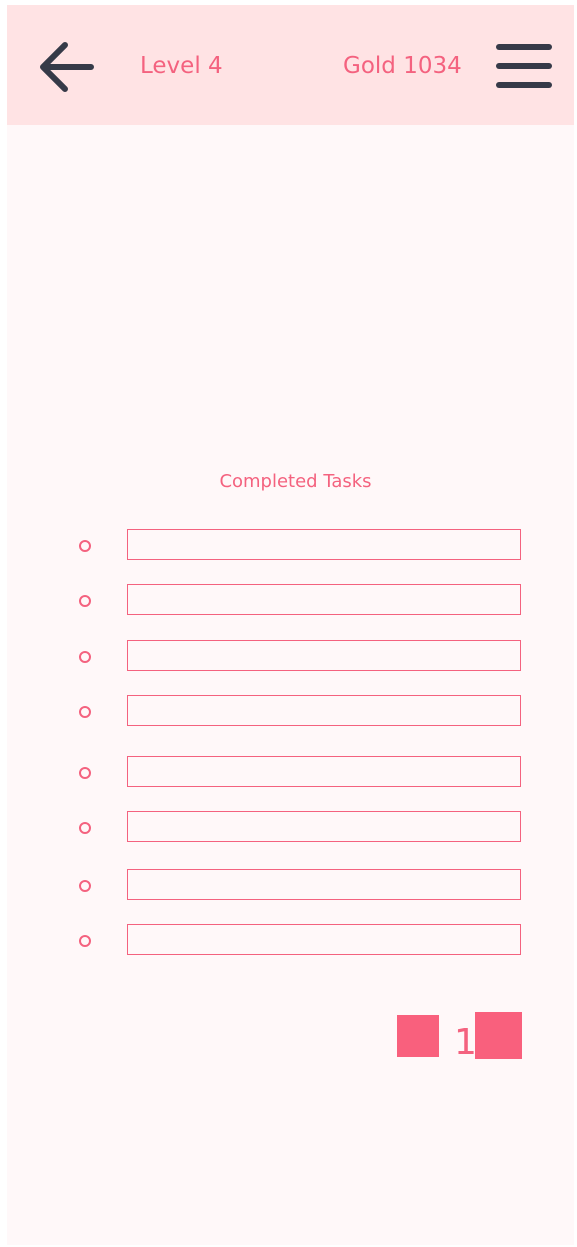 This screenshot has width=577, height=1247. What do you see at coordinates (418, 1036) in the screenshot?
I see `previous-page-button` at bounding box center [418, 1036].